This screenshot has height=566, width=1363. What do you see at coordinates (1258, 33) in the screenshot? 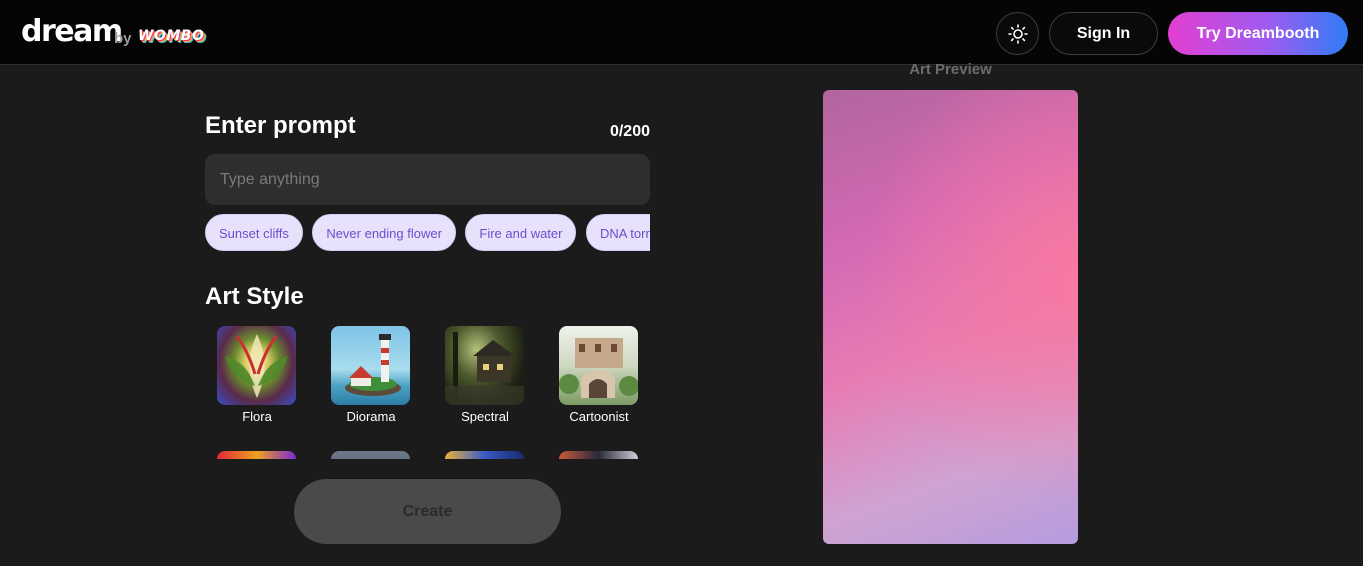
I see `try-dreambooth-button: Try Dreambooth` at bounding box center [1258, 33].